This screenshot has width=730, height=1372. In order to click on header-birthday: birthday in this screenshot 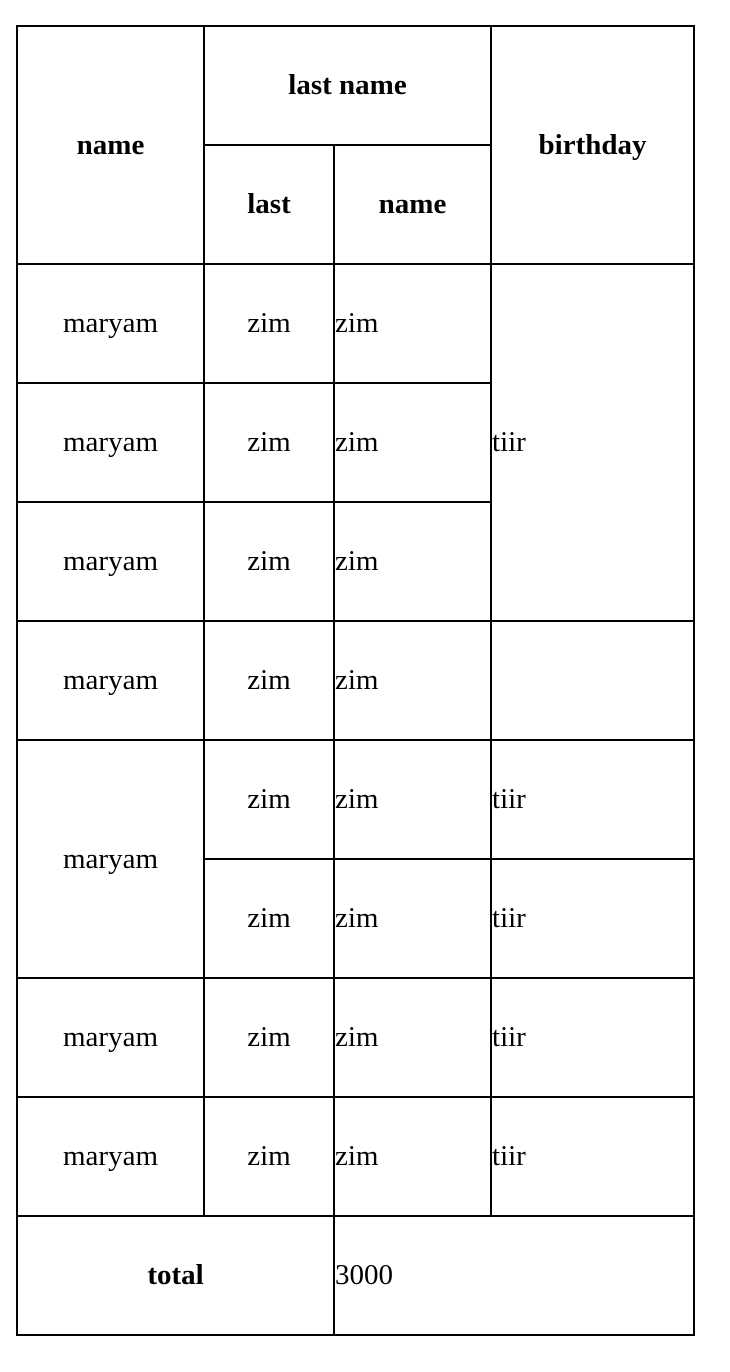, I will do `click(593, 145)`.